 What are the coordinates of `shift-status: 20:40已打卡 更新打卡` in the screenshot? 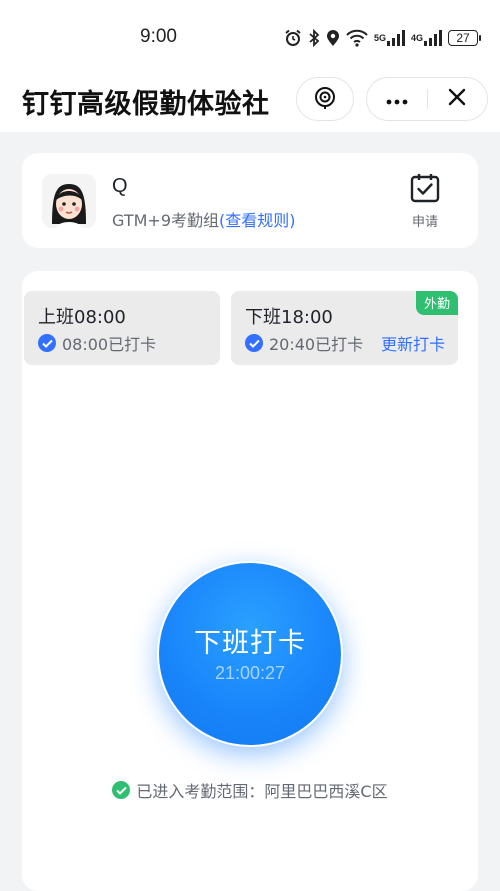 It's located at (345, 343).